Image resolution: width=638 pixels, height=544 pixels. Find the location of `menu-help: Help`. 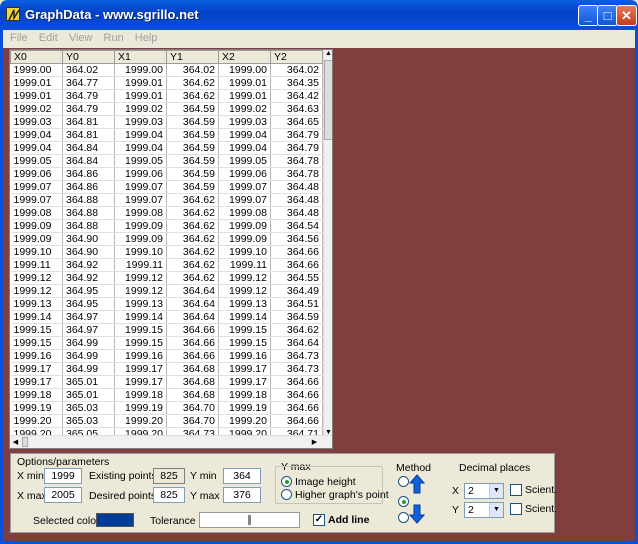

menu-help: Help is located at coordinates (146, 37).